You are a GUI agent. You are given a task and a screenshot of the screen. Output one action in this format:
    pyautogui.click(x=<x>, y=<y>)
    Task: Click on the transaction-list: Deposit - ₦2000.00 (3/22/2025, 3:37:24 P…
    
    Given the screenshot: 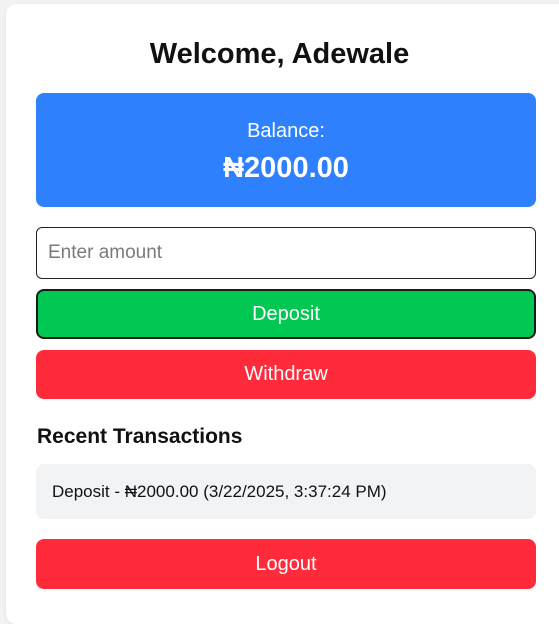 What is the action you would take?
    pyautogui.click(x=286, y=491)
    